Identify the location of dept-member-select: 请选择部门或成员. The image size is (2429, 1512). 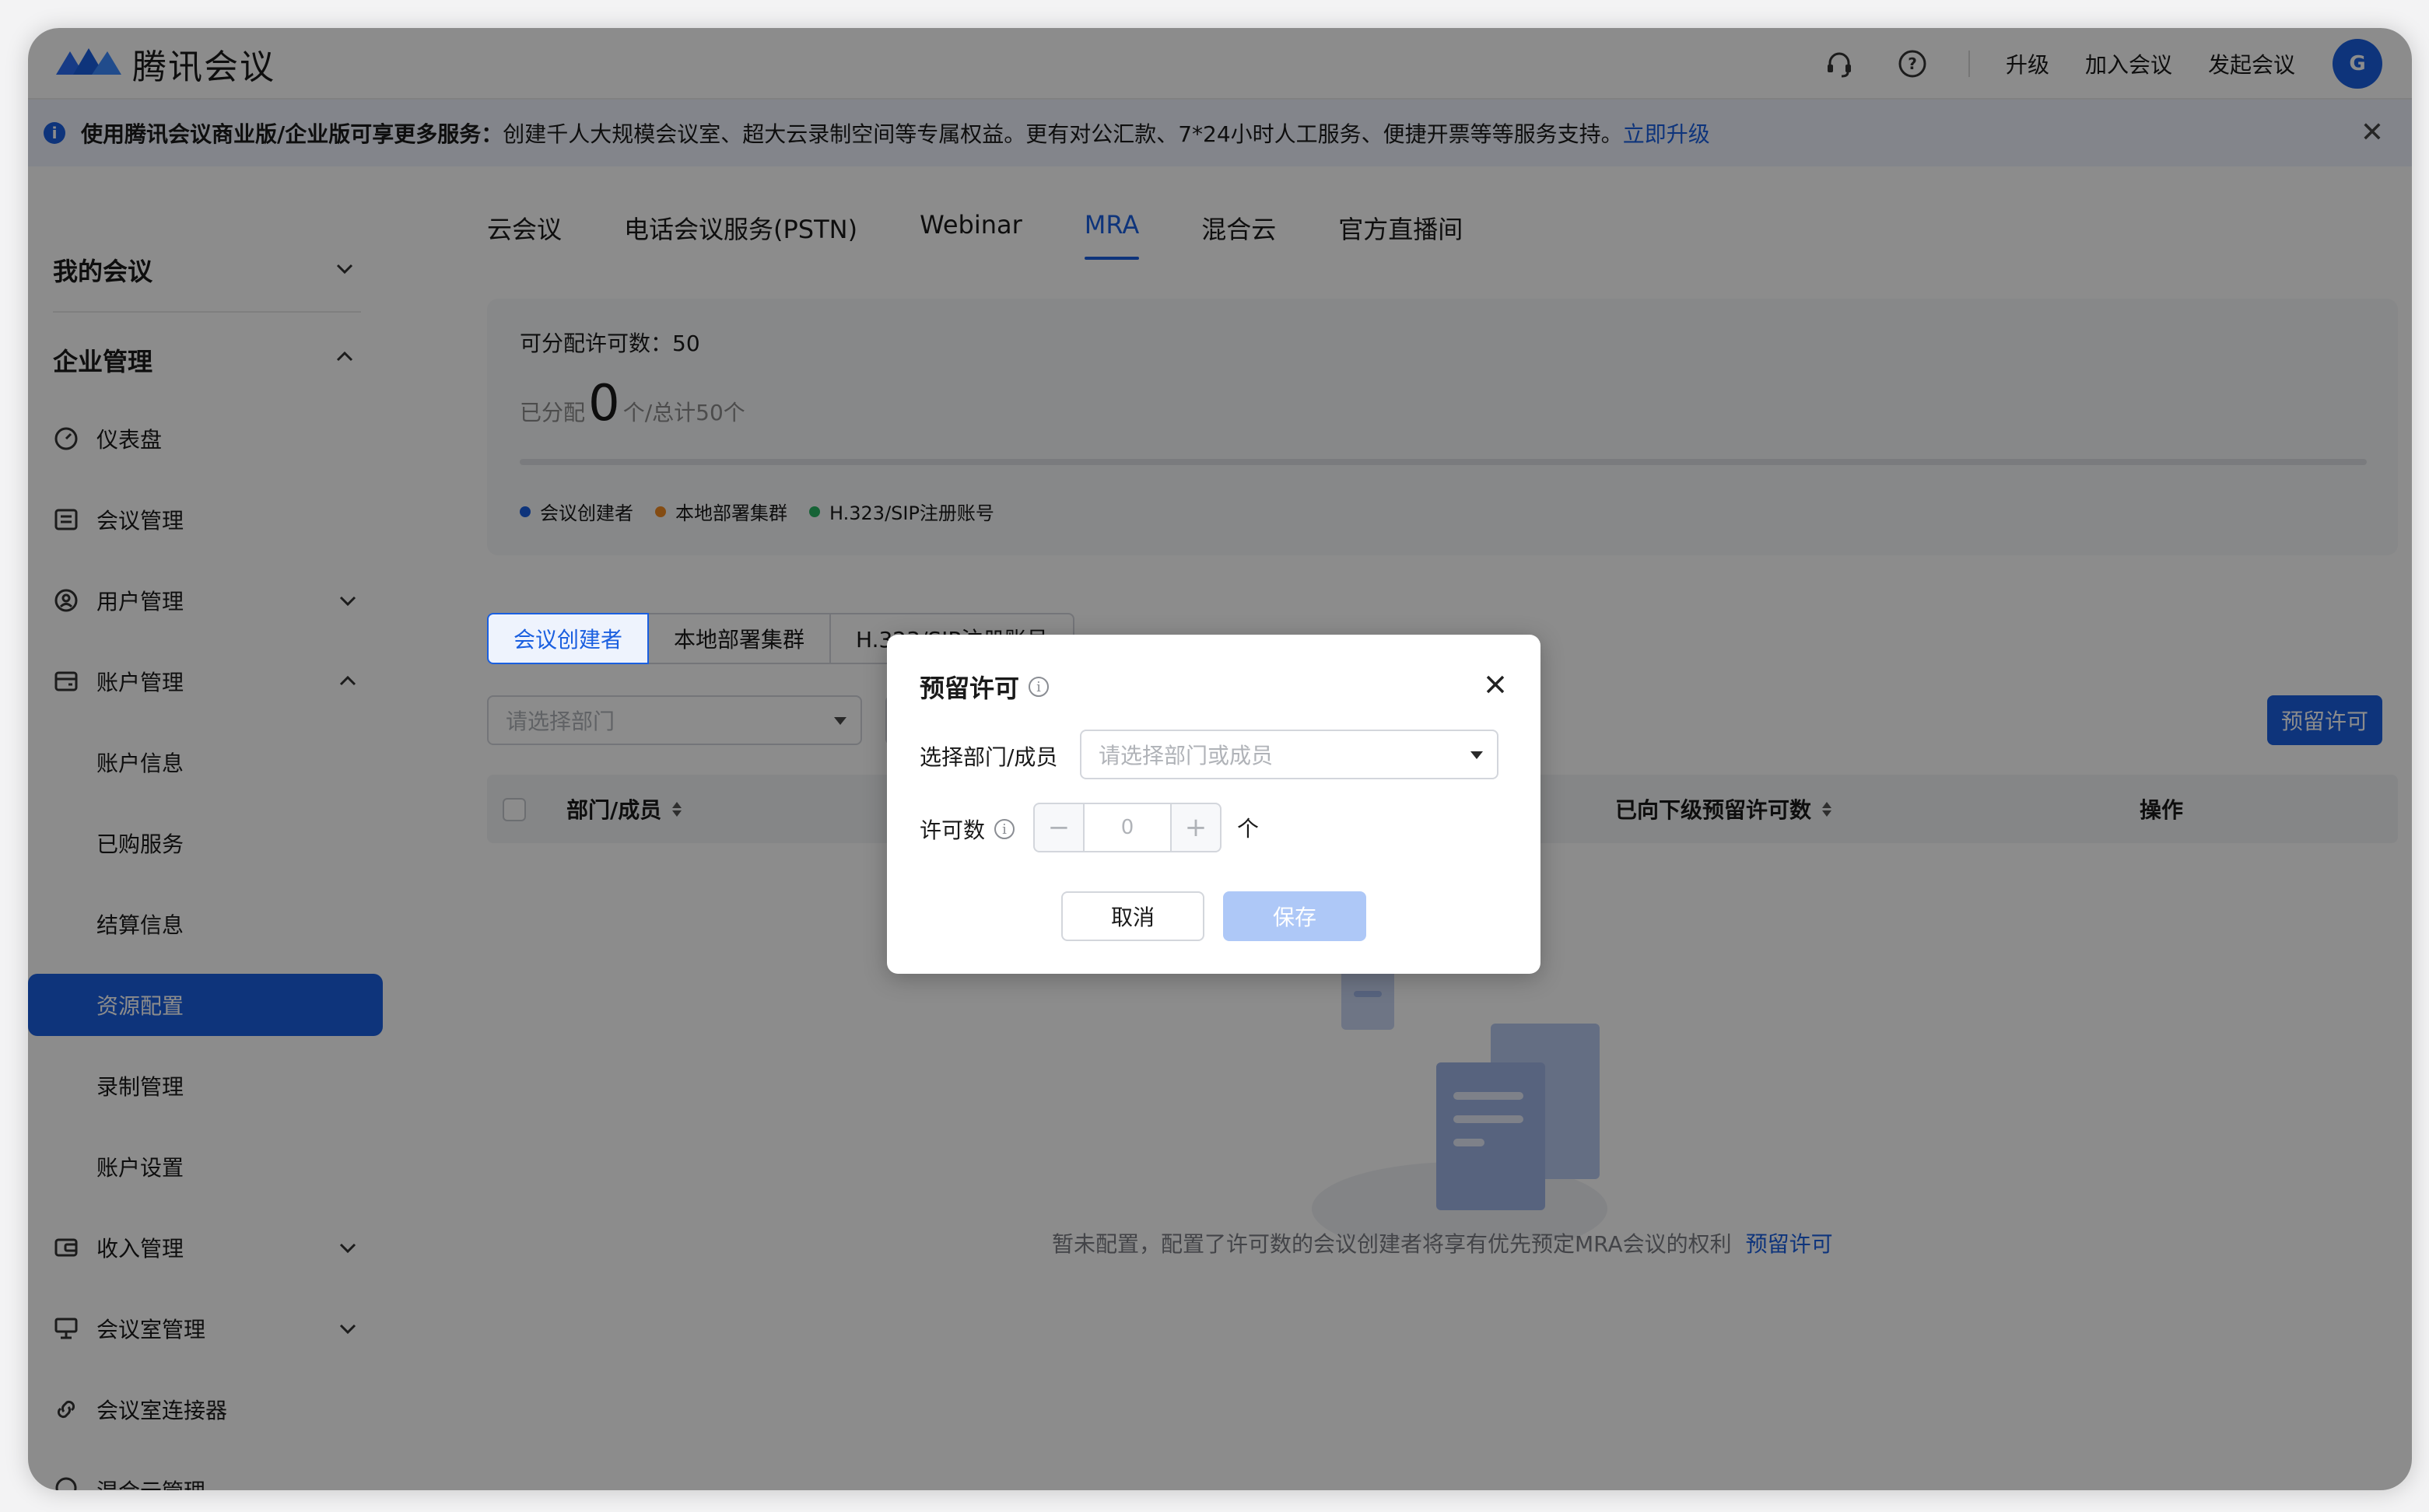
(1289, 755).